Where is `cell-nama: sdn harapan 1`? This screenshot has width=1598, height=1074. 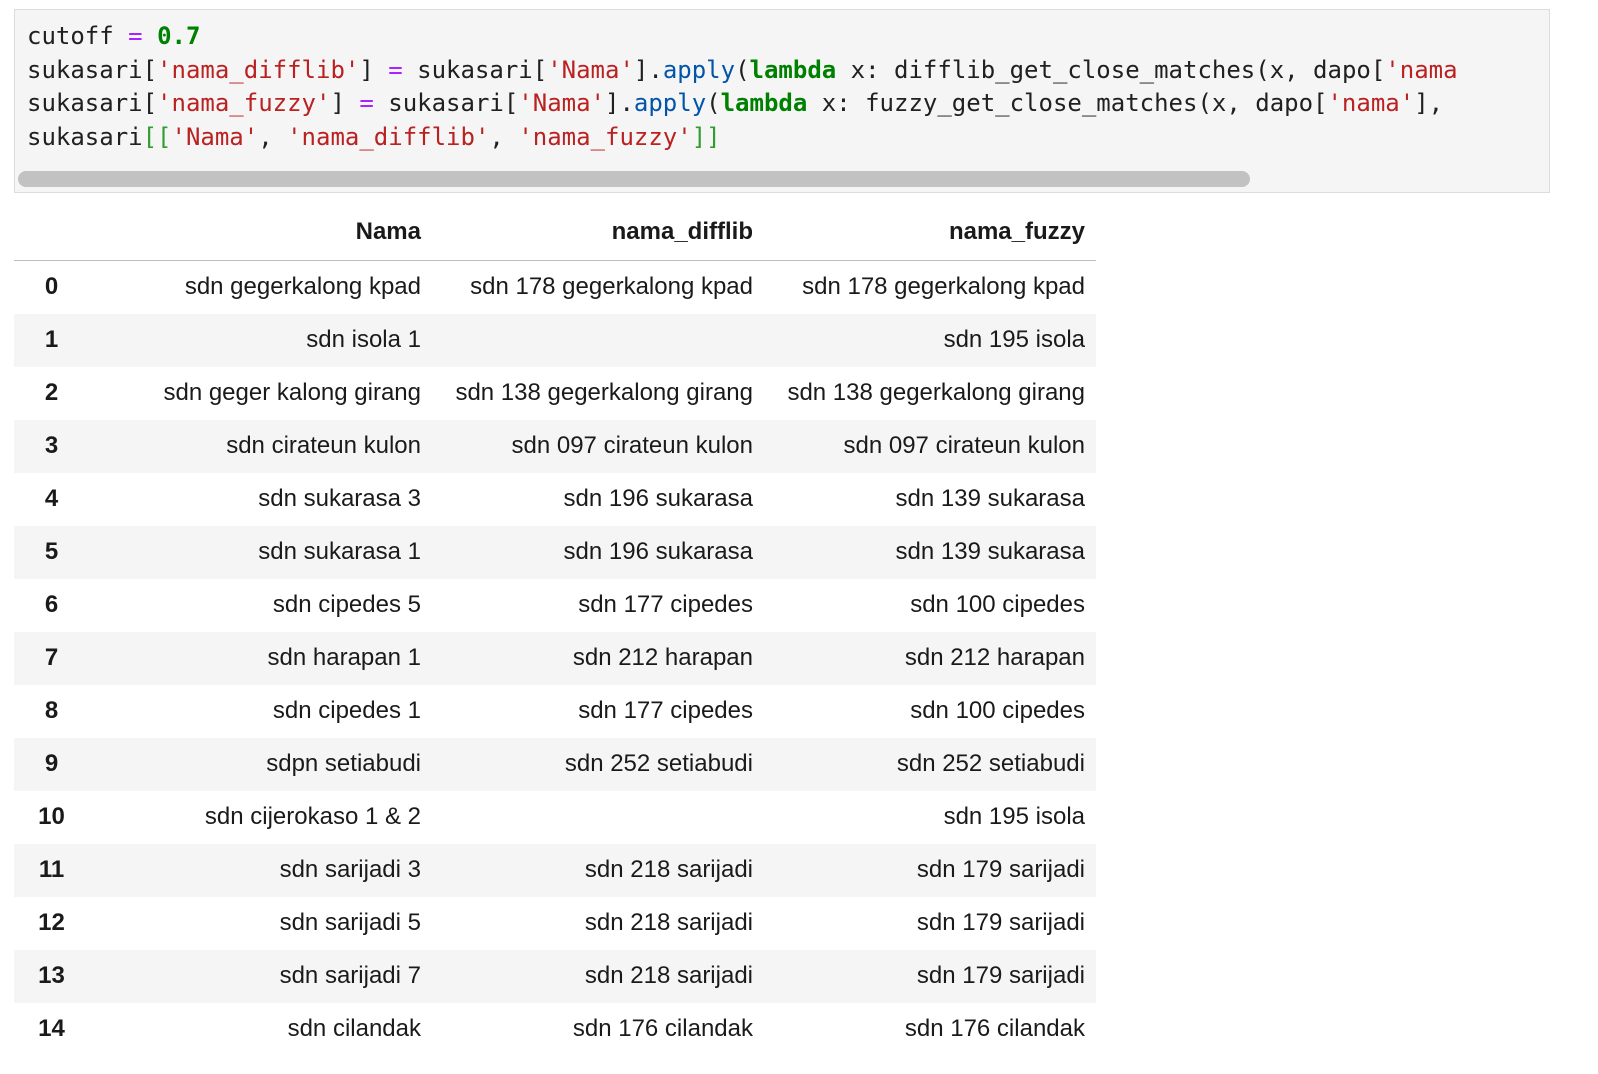 cell-nama: sdn harapan 1 is located at coordinates (344, 657).